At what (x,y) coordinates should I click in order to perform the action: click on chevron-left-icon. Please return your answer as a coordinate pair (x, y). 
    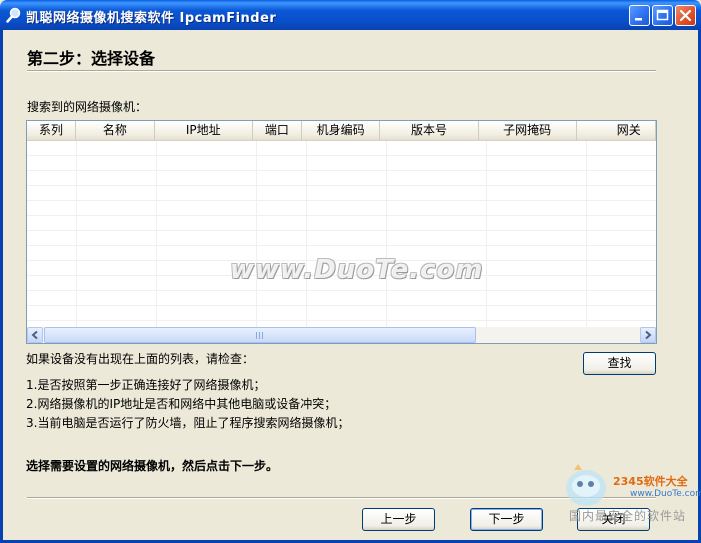
    Looking at the image, I should click on (34, 335).